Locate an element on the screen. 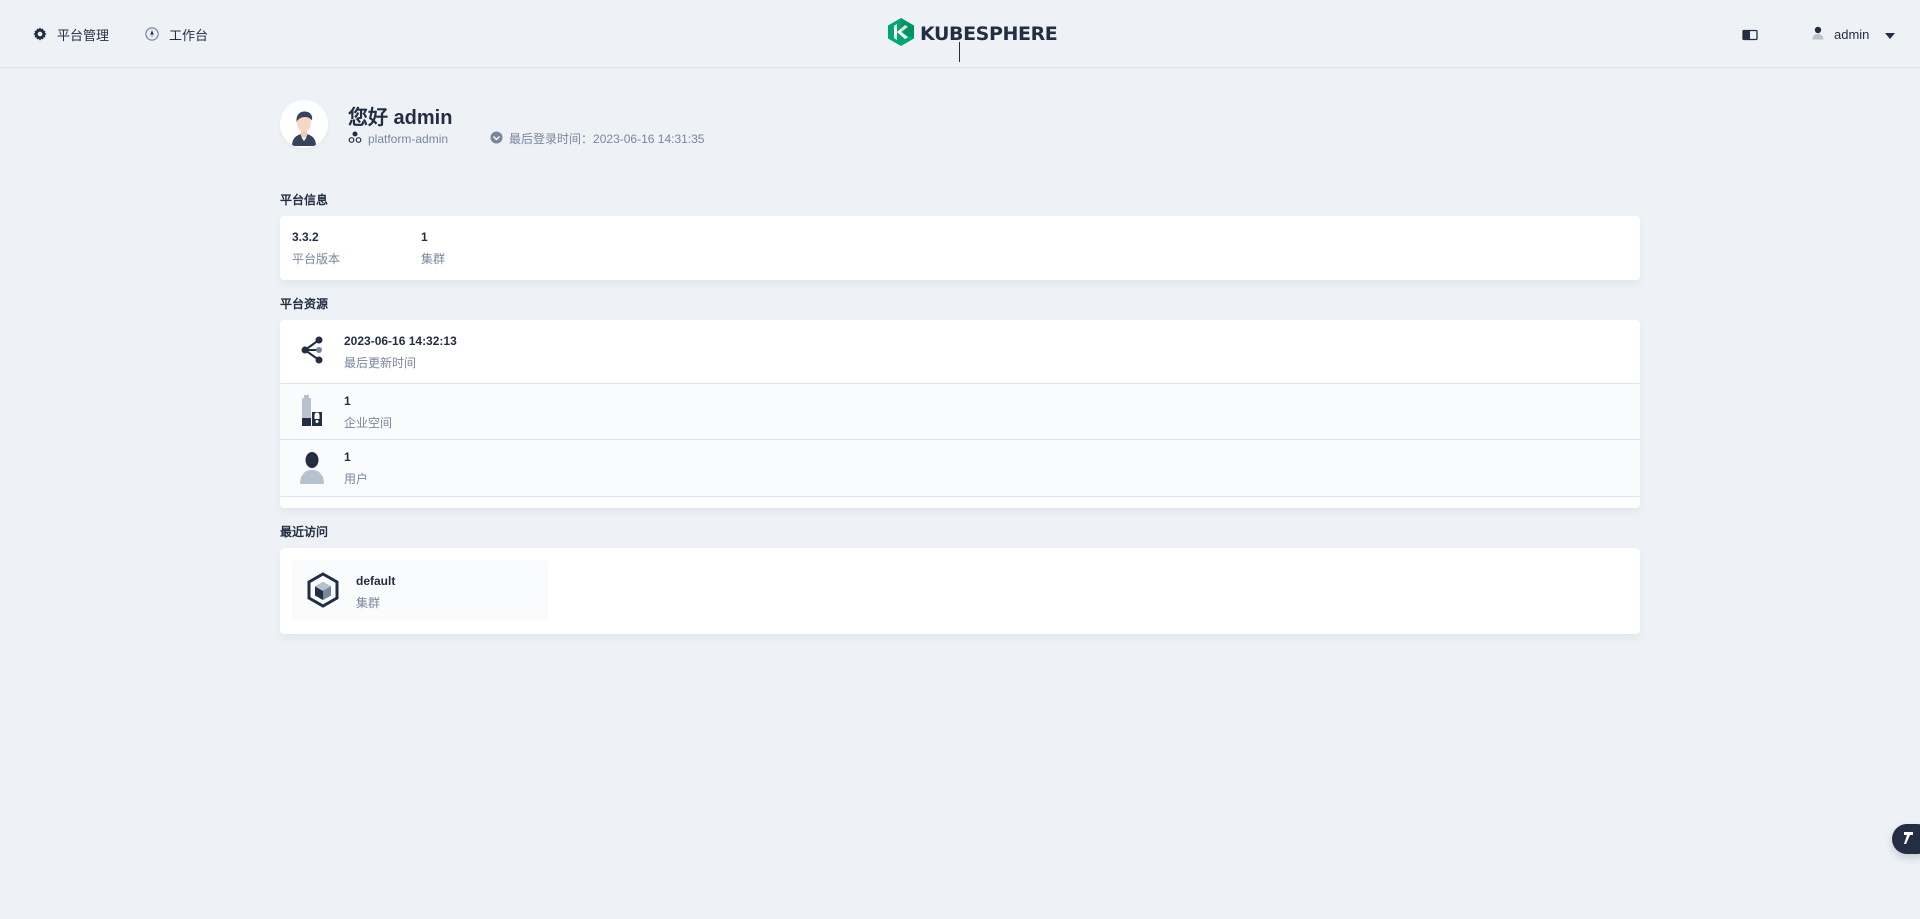 This screenshot has width=1920, height=919. kubesphere-logo: KUBESPHERE is located at coordinates (973, 34).